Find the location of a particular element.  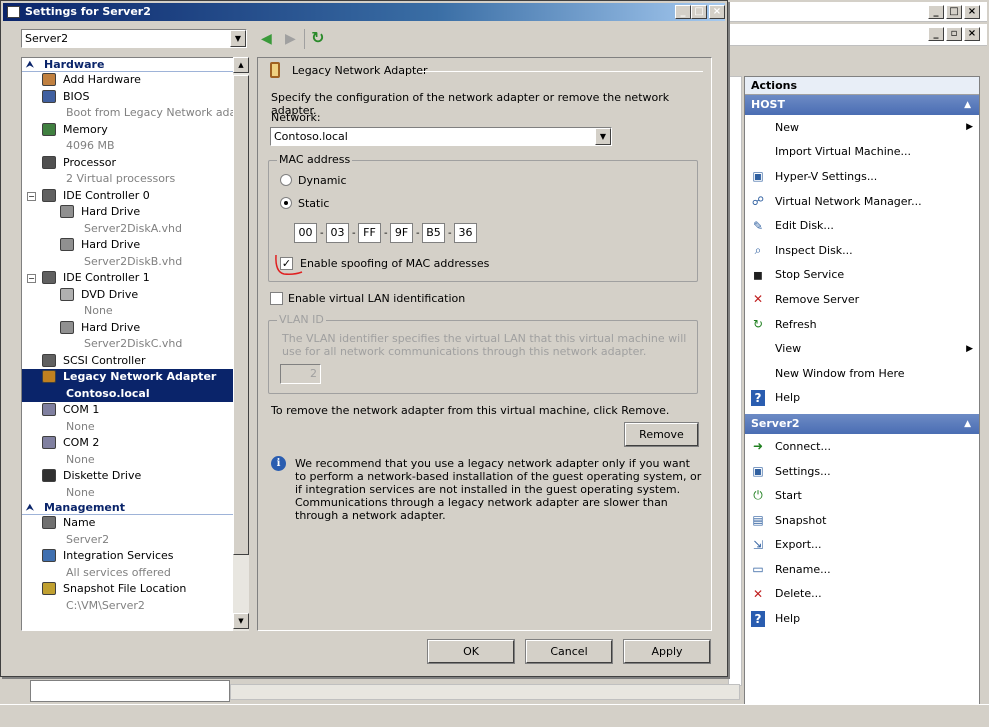

tree-node: SCSI Controller is located at coordinates (135, 361).